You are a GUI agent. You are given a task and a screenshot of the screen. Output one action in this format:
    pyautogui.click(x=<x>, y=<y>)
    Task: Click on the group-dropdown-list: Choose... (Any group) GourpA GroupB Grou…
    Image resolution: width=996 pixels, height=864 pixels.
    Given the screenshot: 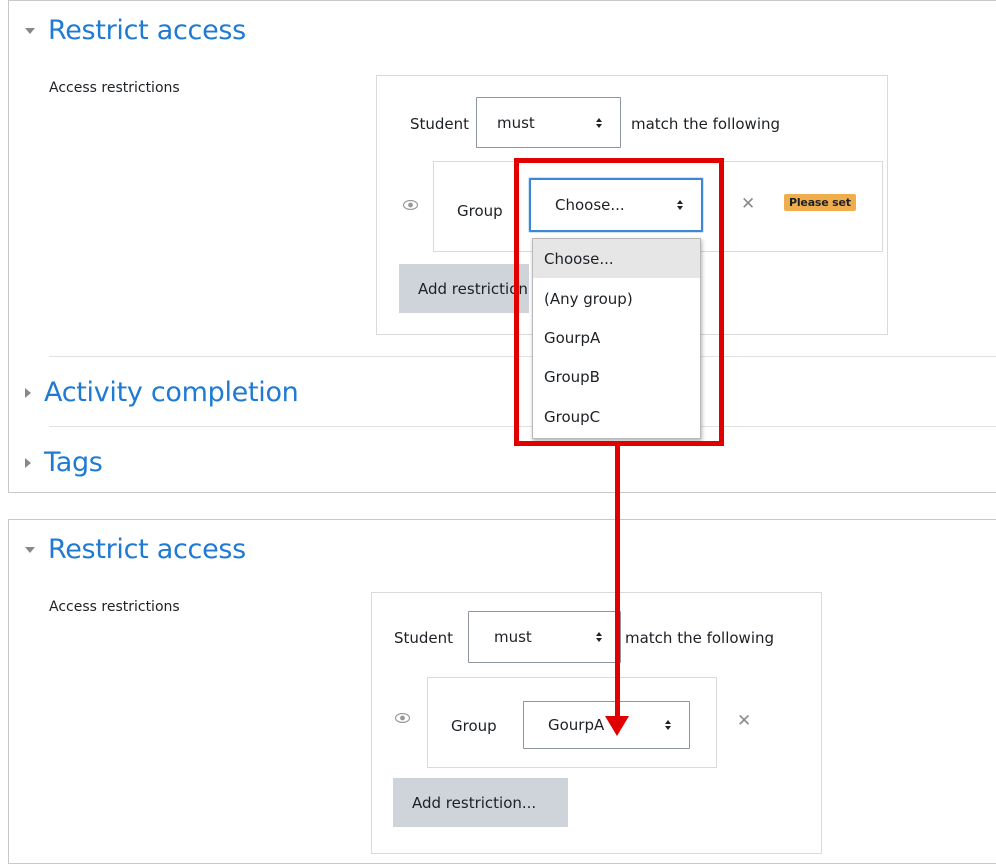 What is the action you would take?
    pyautogui.click(x=616, y=338)
    